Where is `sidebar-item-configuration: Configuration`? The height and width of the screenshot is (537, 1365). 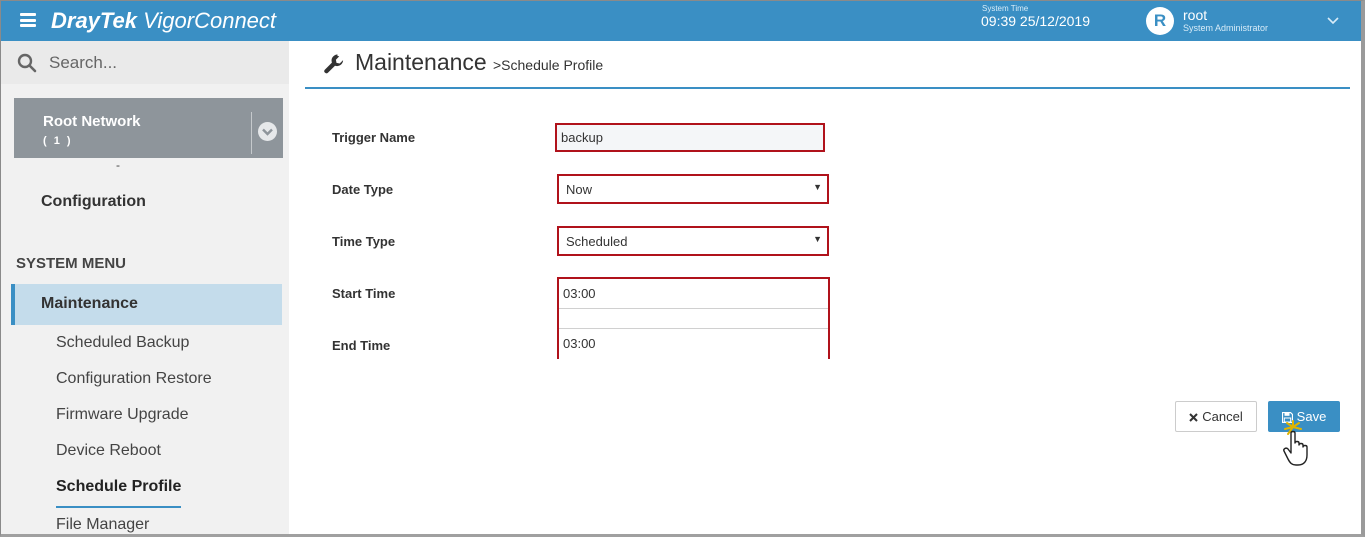
sidebar-item-configuration: Configuration is located at coordinates (93, 202).